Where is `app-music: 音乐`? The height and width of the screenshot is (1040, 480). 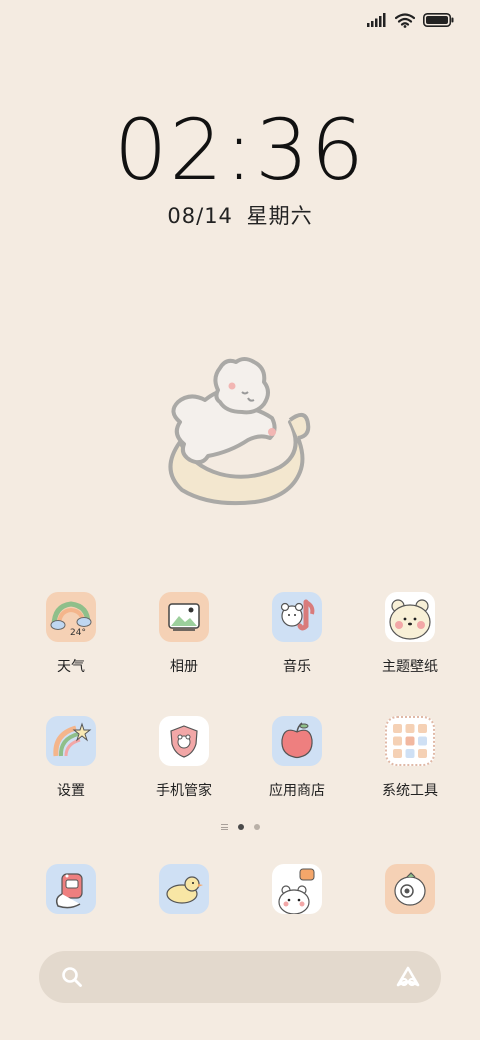
app-music: 音乐 is located at coordinates (297, 634).